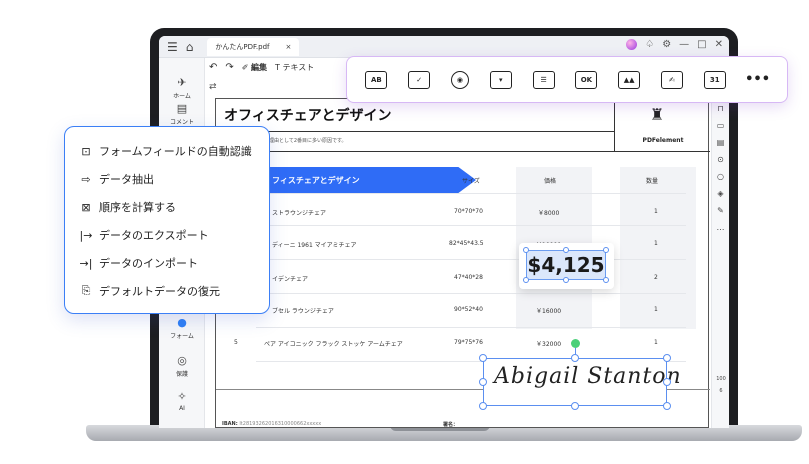 The image size is (809, 464). What do you see at coordinates (213, 87) in the screenshot?
I see `filter-icon: ⇄` at bounding box center [213, 87].